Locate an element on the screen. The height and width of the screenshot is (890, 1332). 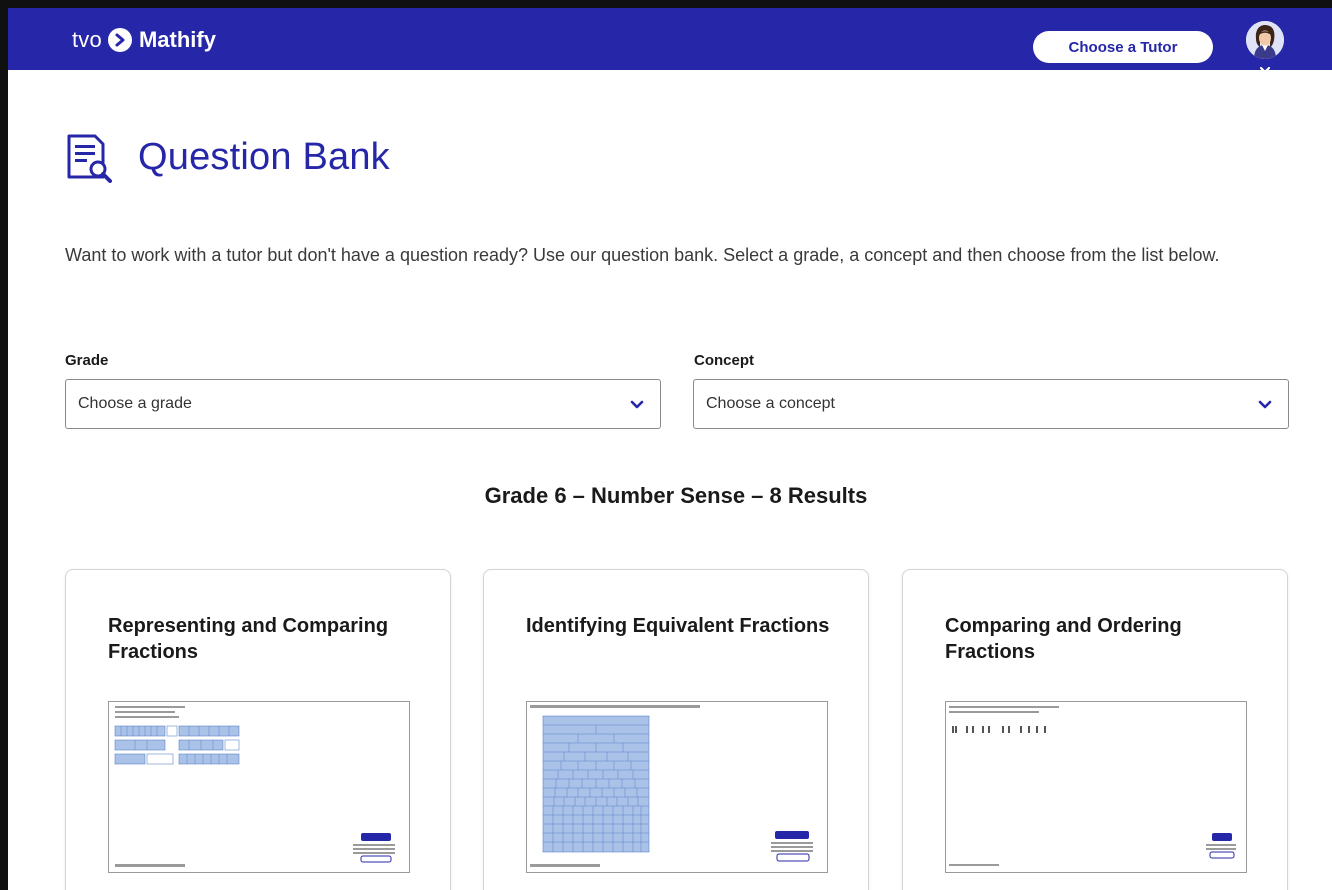
avatar is located at coordinates (1265, 40).